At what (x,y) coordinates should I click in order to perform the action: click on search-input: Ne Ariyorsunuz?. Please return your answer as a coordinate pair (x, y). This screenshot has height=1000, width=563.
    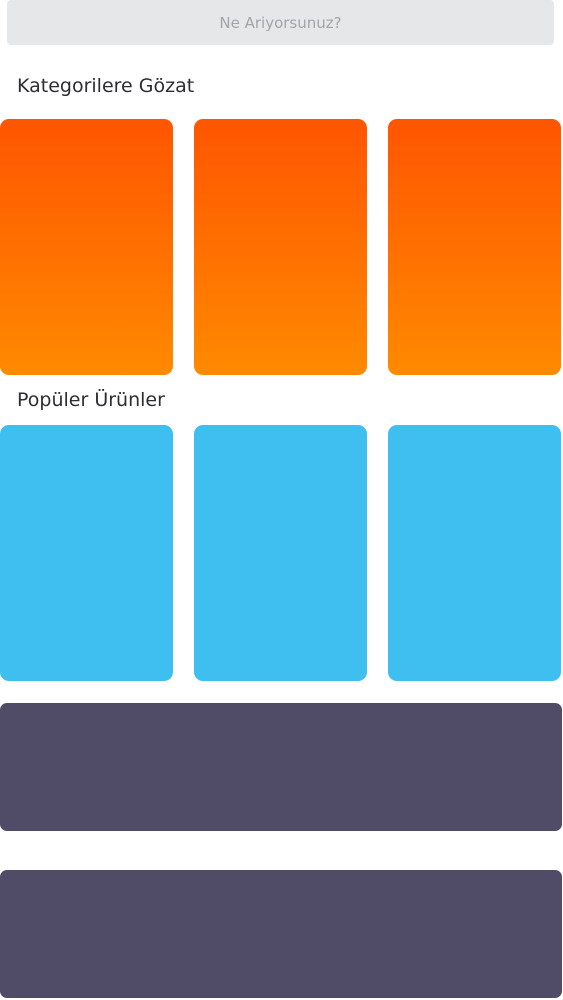
    Looking at the image, I should click on (280, 22).